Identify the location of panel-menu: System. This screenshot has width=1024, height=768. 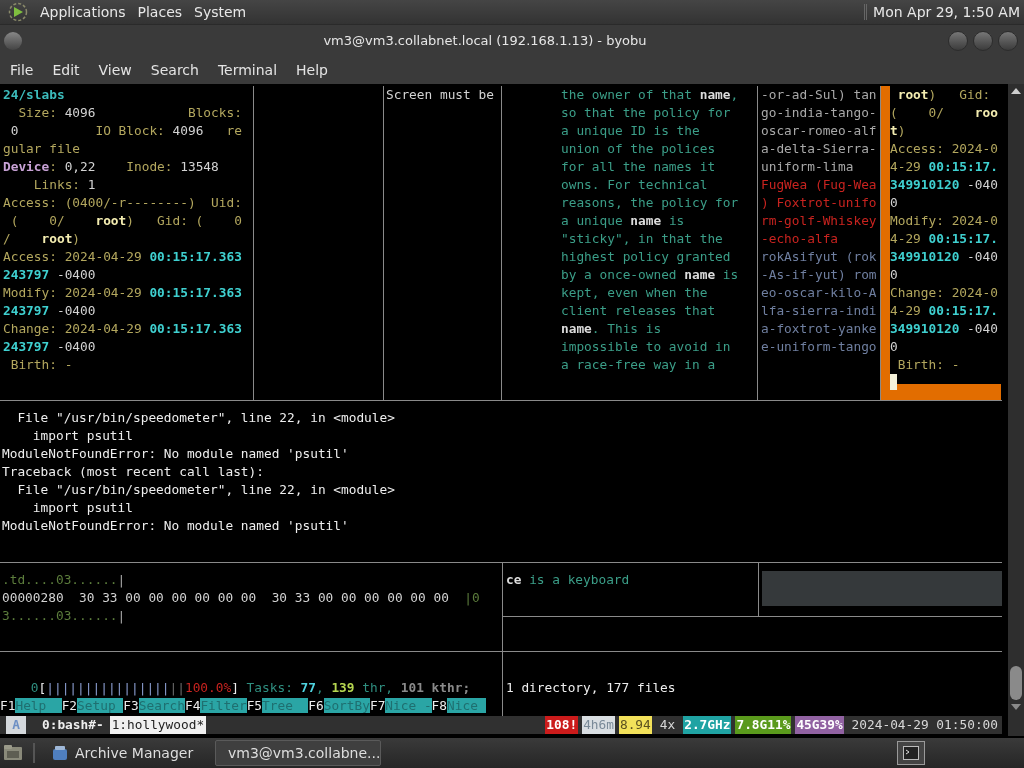
(220, 12).